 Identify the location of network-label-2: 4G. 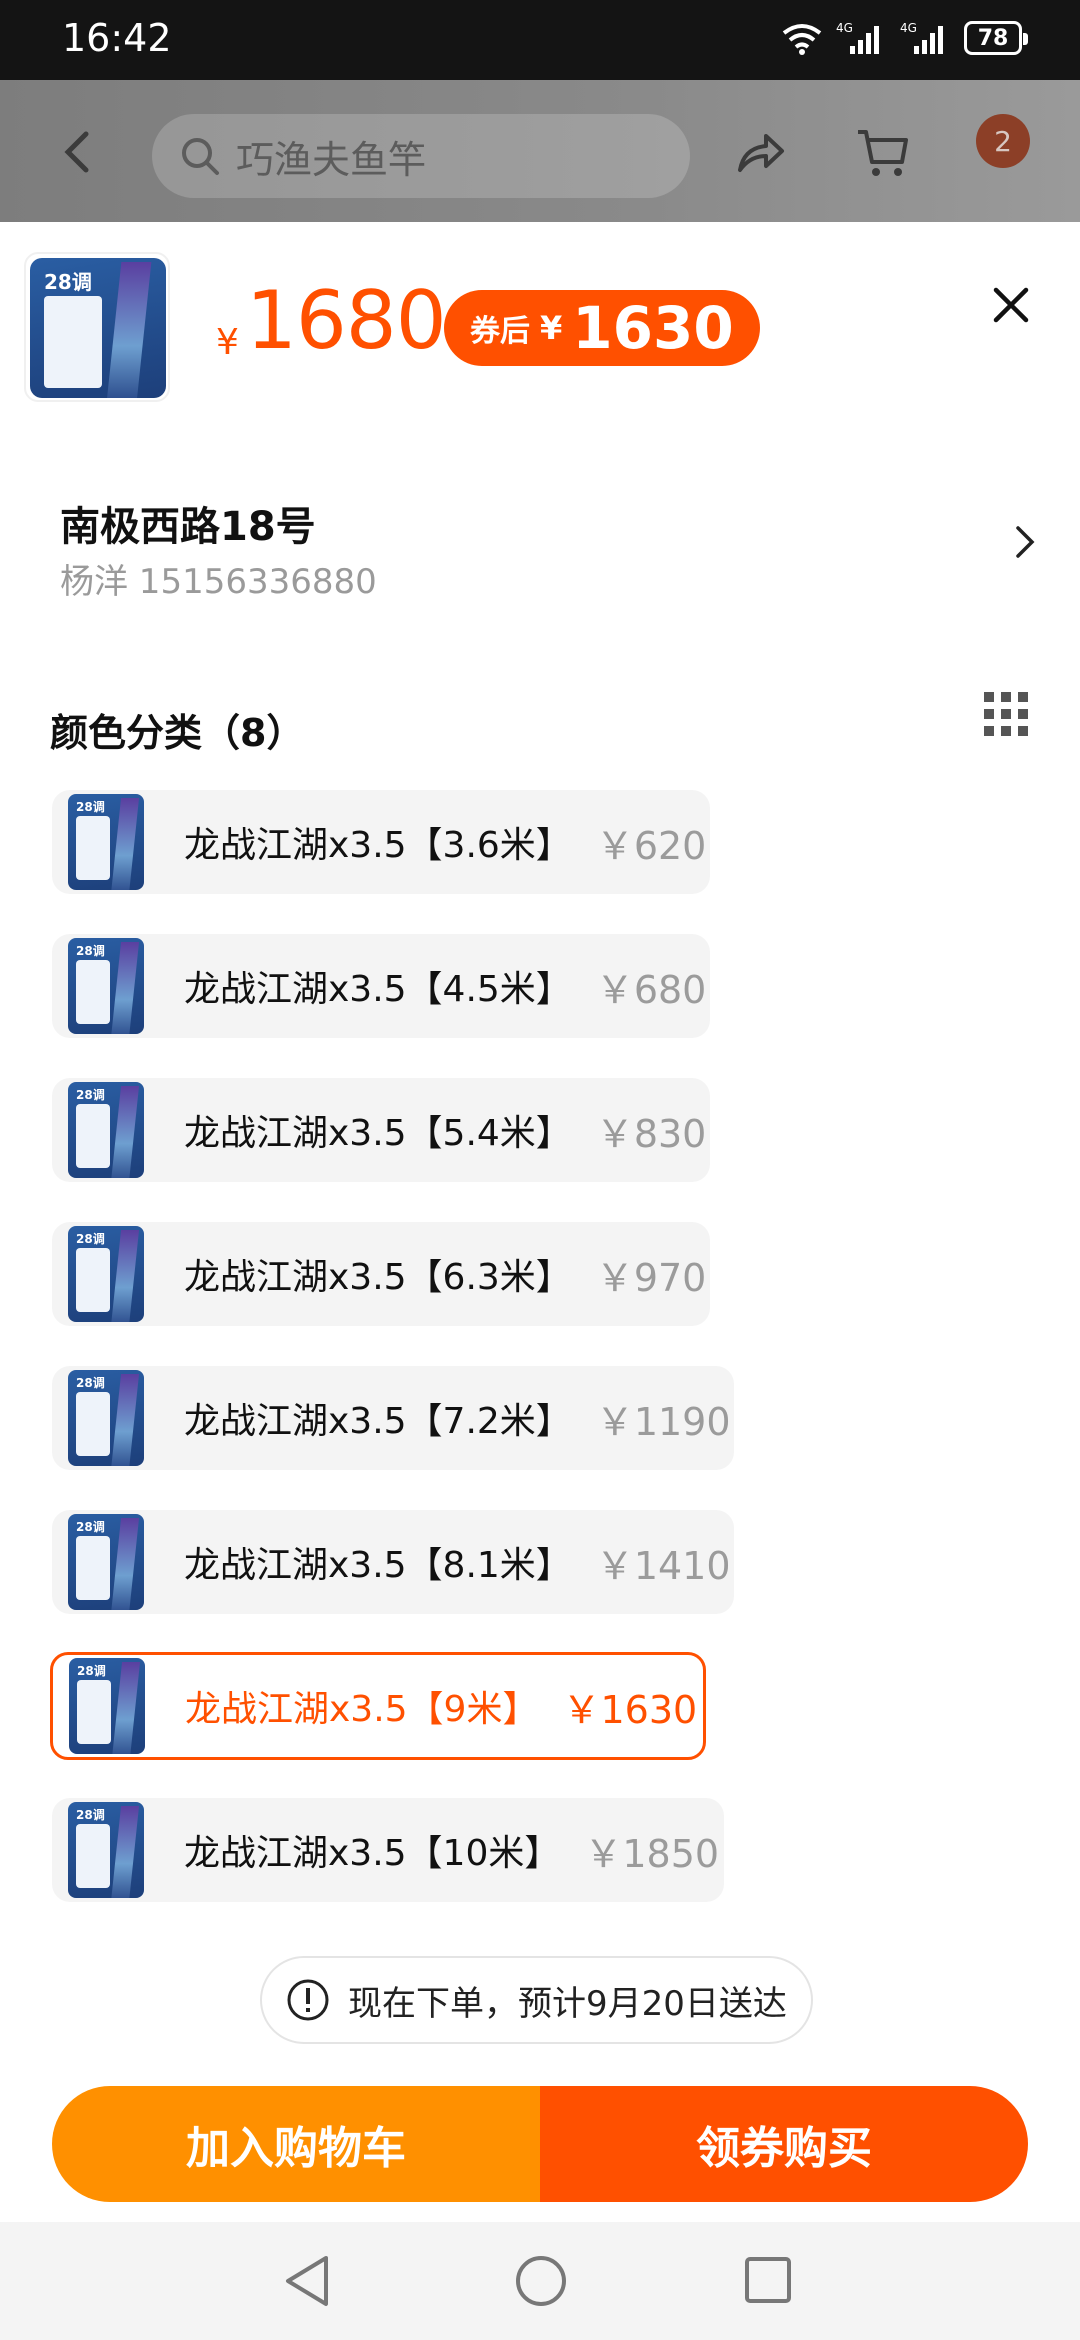
(908, 28).